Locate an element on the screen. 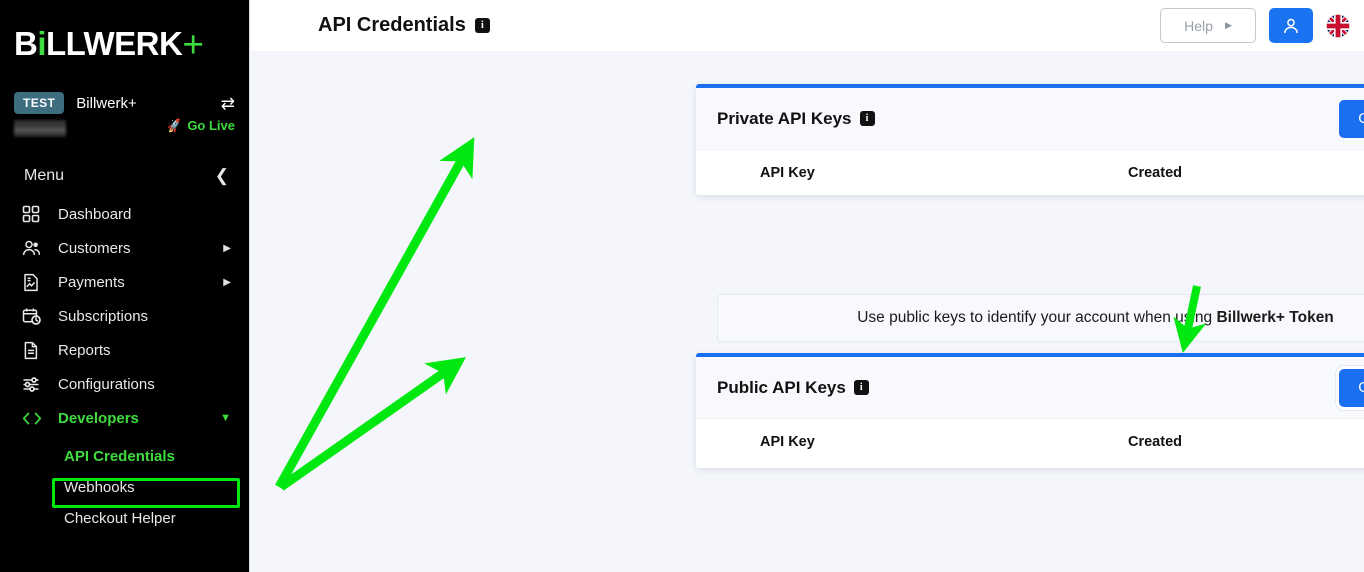 Image resolution: width=1364 pixels, height=572 pixels. environment-badge: TEST is located at coordinates (39, 103).